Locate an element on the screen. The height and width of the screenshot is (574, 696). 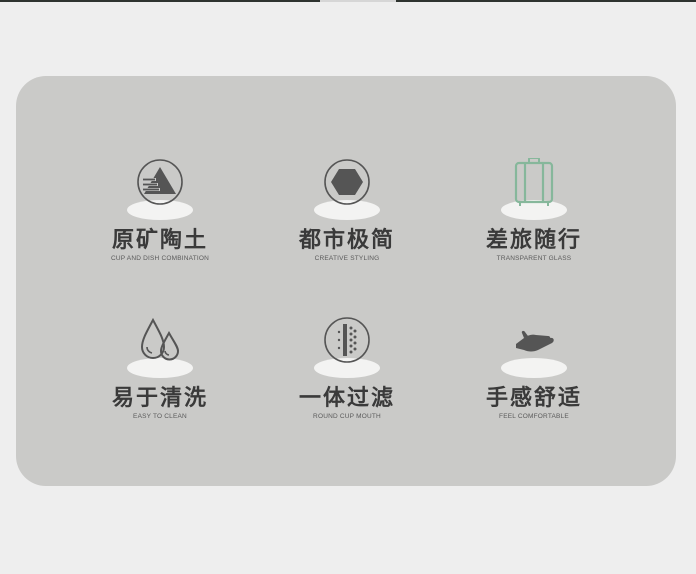
feature-minimal: 都市极简 CREATIVE STYLING is located at coordinates (347, 217).